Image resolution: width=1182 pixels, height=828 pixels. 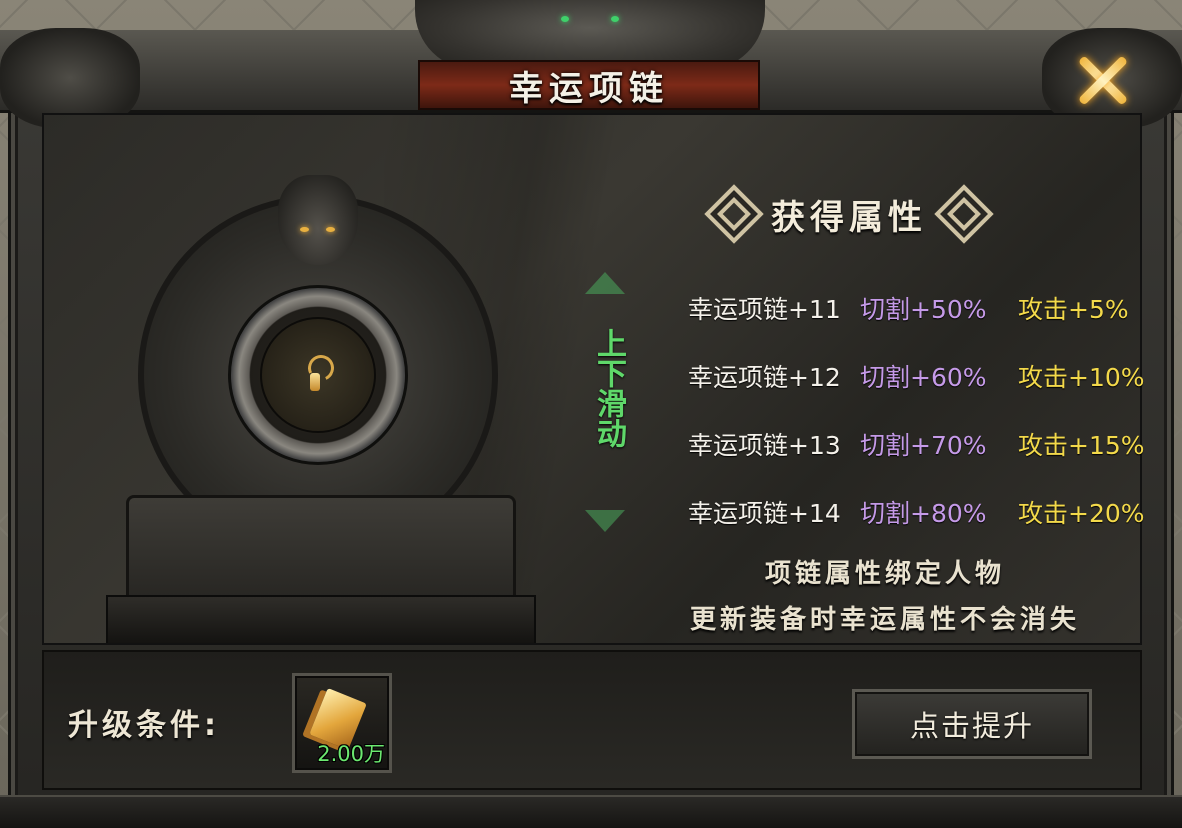 What do you see at coordinates (1081, 513) in the screenshot?
I see `attribute-attack: 攻击+20%` at bounding box center [1081, 513].